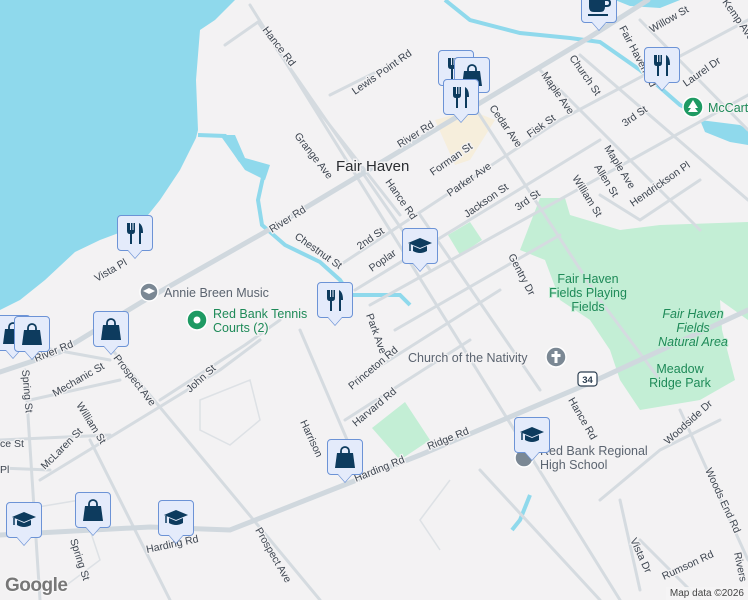  What do you see at coordinates (506, 126) in the screenshot?
I see `street-label: Cedar Ave` at bounding box center [506, 126].